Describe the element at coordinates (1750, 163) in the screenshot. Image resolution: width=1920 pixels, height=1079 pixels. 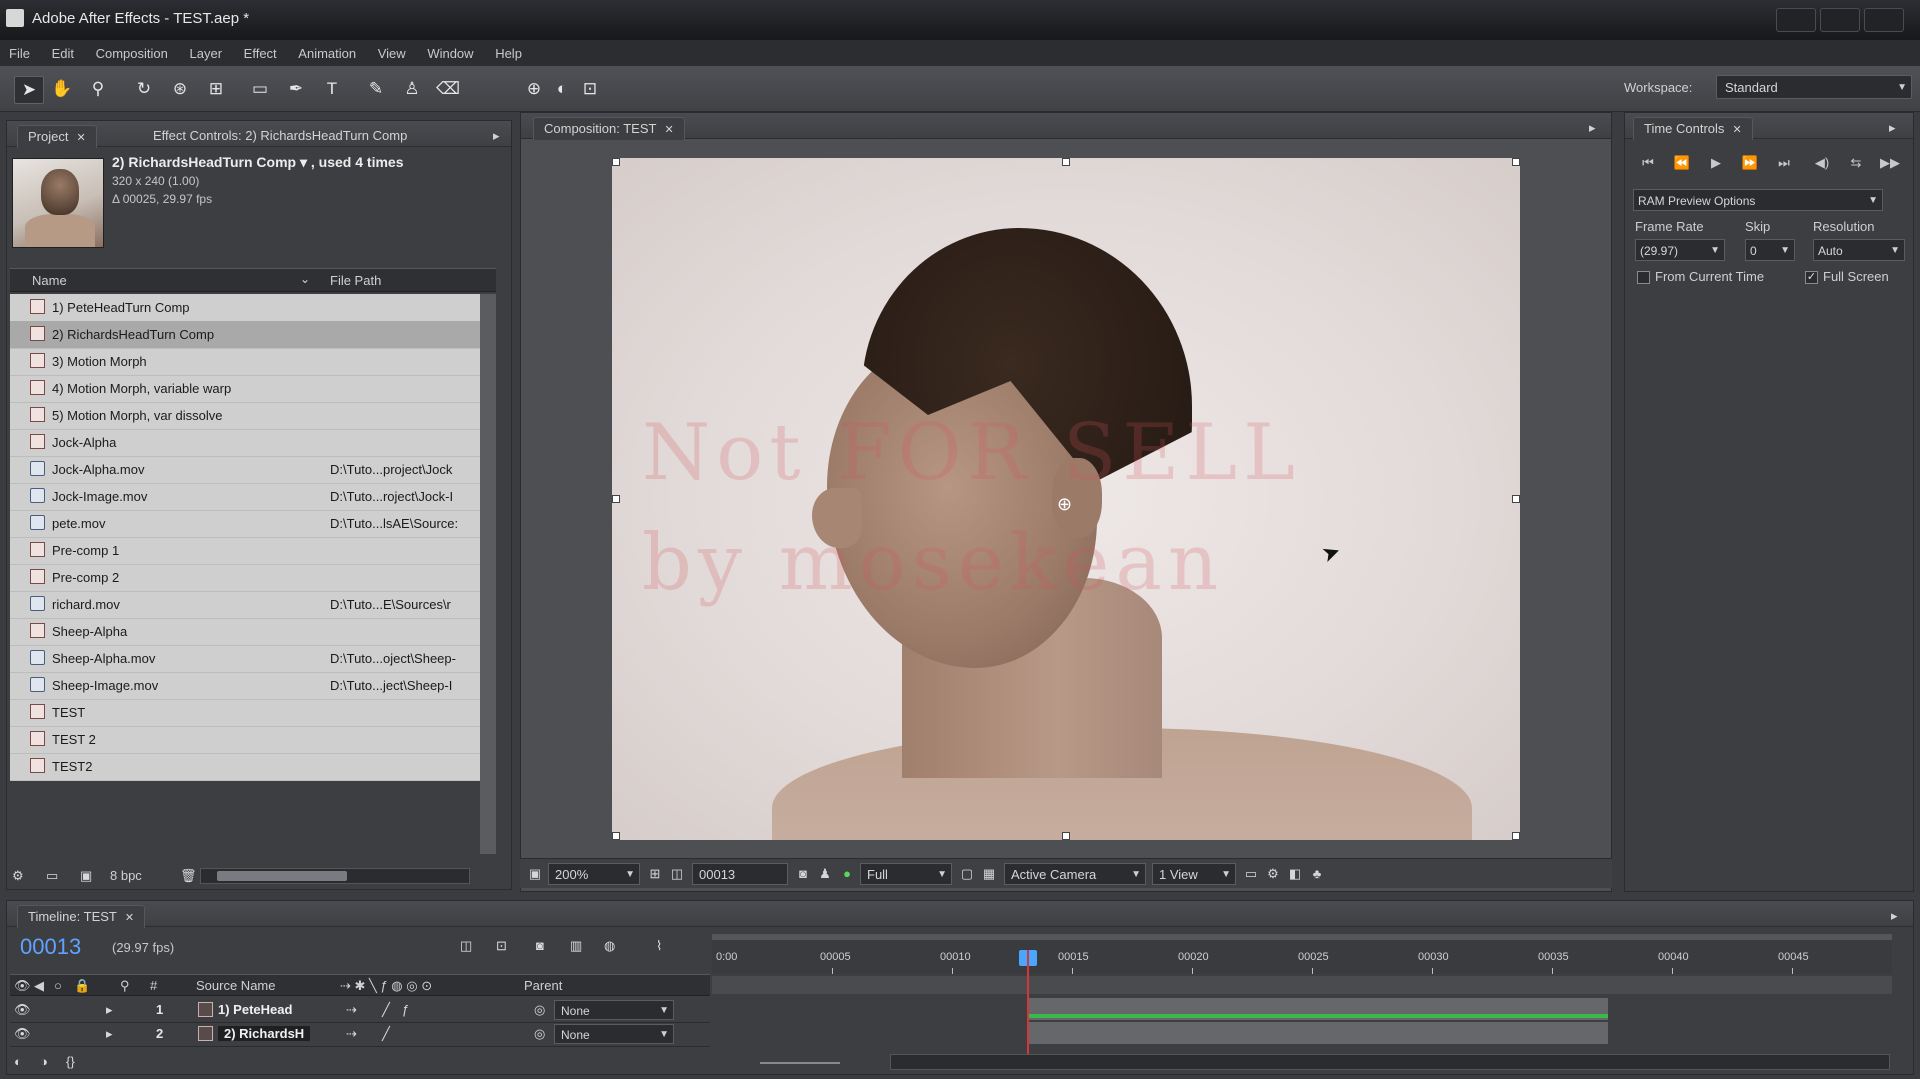
I see `next-frame-icon: ⏩` at that location.